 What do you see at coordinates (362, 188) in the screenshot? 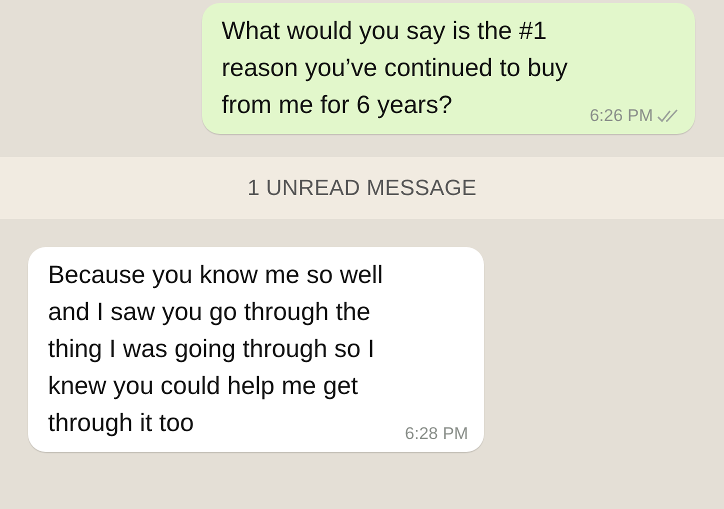
I see `unread-label: 1 UNREAD MESSAGE` at bounding box center [362, 188].